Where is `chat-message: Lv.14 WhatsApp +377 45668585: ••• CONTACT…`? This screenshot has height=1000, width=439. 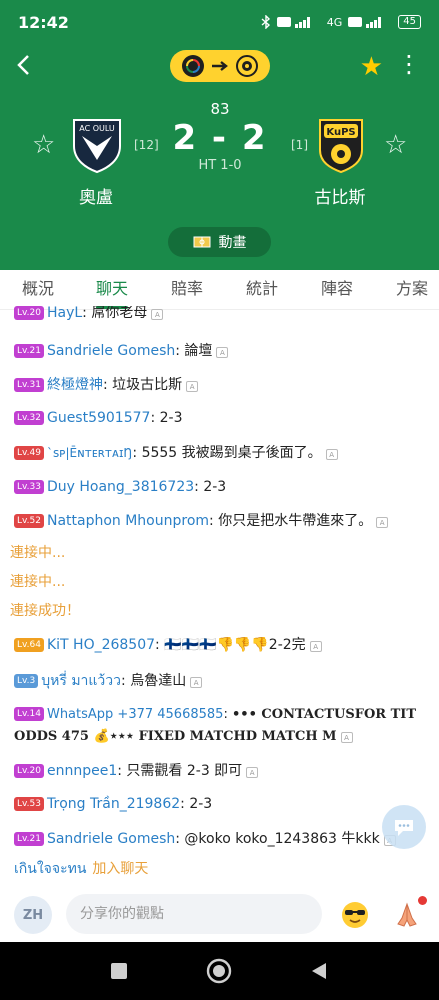 chat-message: Lv.14 WhatsApp +377 45668585: ••• CONTACT… is located at coordinates (219, 726).